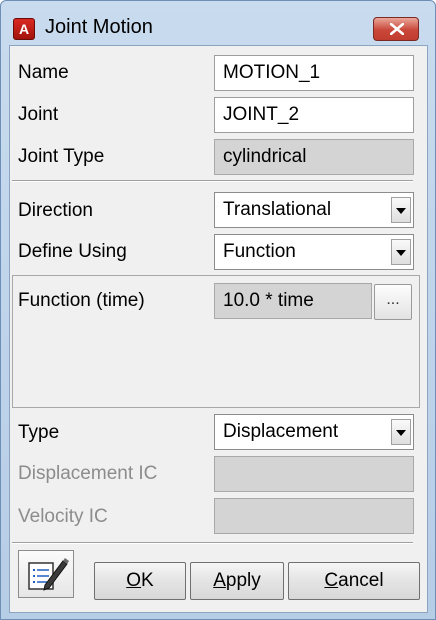  What do you see at coordinates (314, 516) in the screenshot?
I see `velocity-ic-field` at bounding box center [314, 516].